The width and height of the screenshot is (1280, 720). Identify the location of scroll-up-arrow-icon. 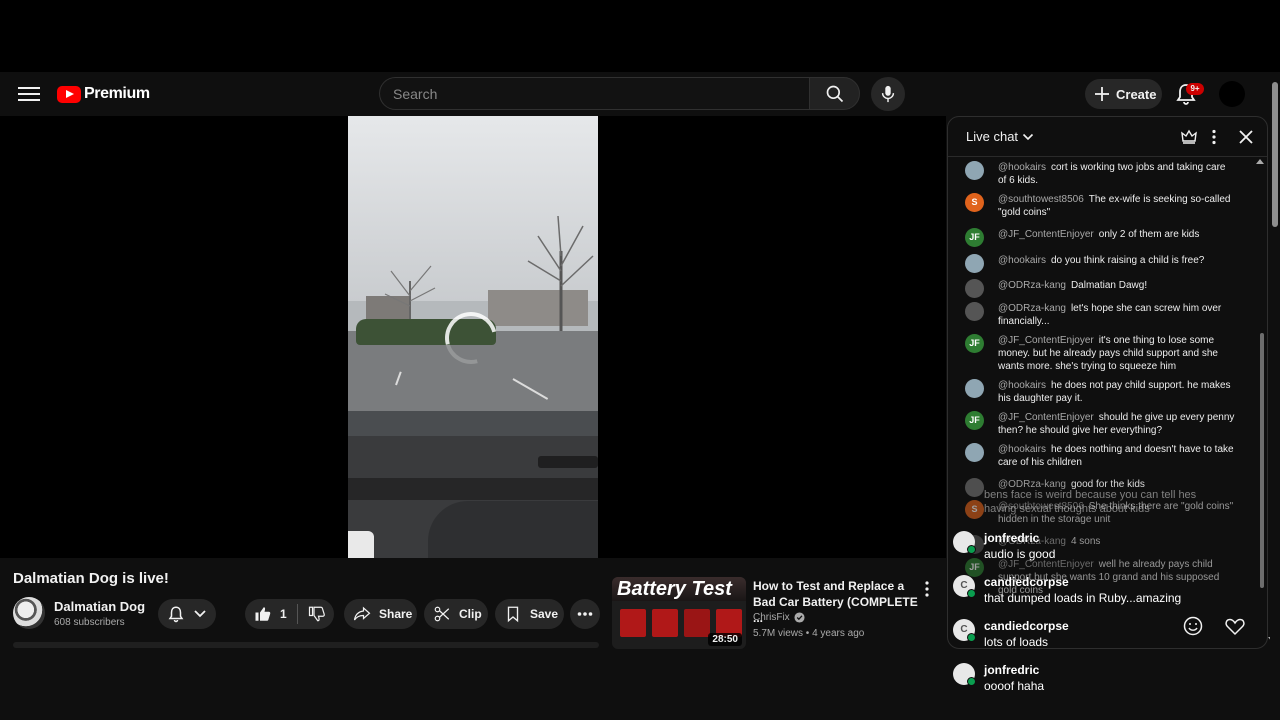
(1260, 161).